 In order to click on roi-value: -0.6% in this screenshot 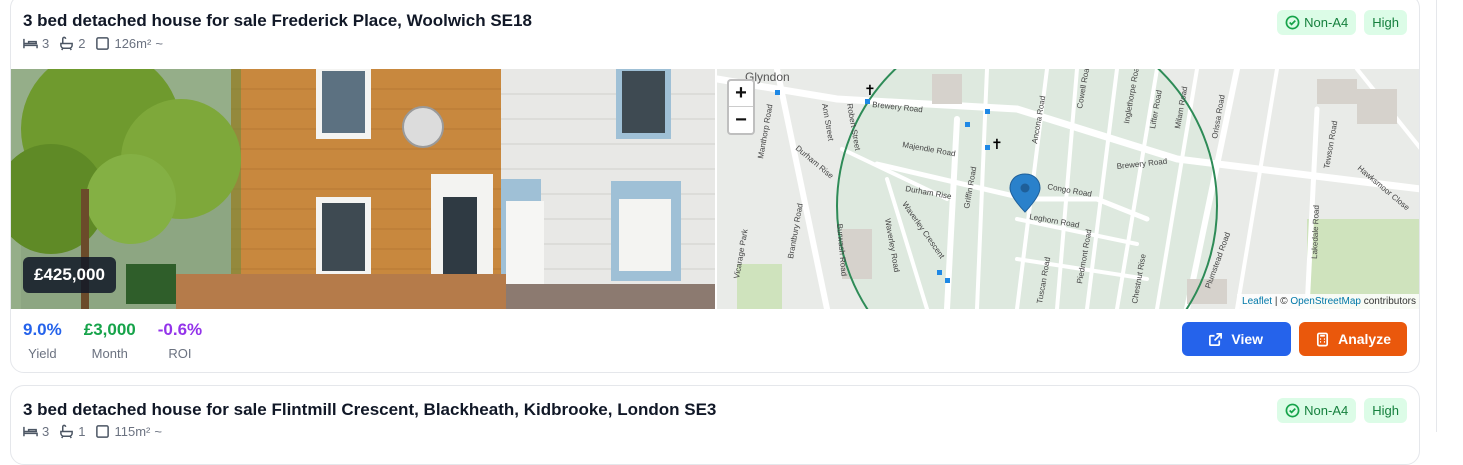, I will do `click(180, 329)`.